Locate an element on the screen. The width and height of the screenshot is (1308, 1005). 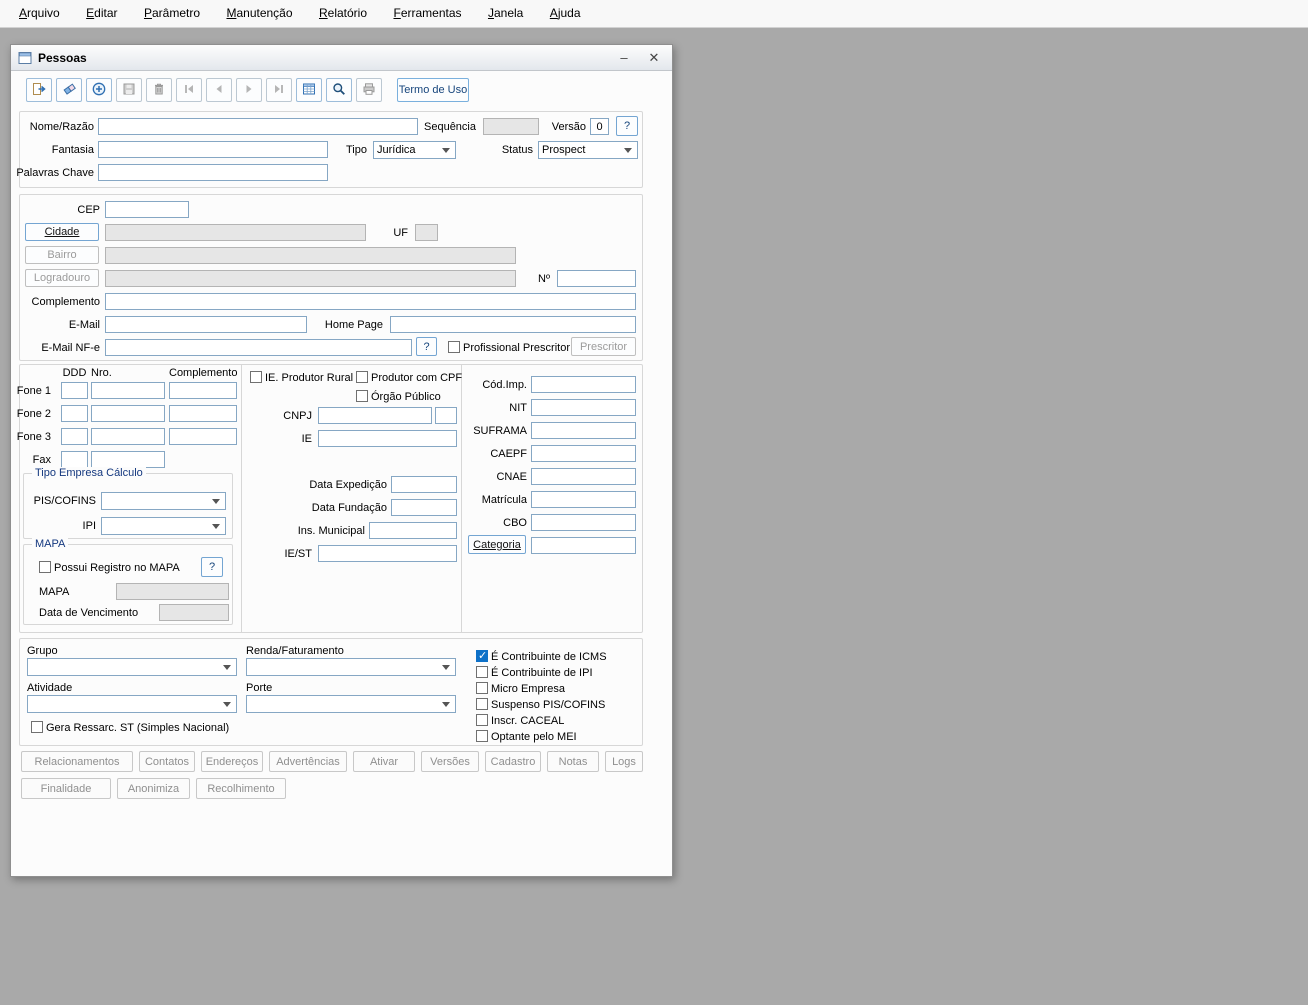
first-record-button is located at coordinates (189, 90).